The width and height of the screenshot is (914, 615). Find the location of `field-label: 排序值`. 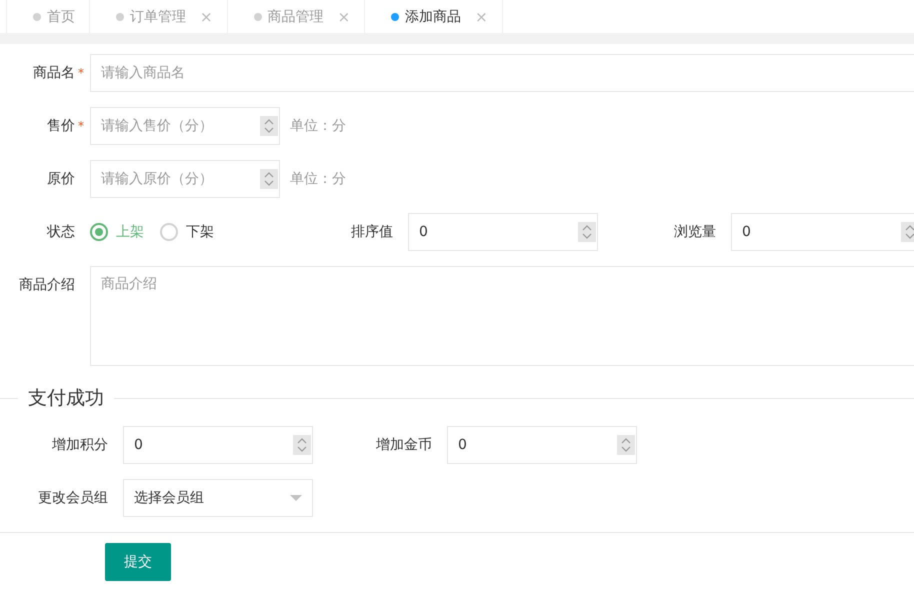

field-label: 排序值 is located at coordinates (372, 232).